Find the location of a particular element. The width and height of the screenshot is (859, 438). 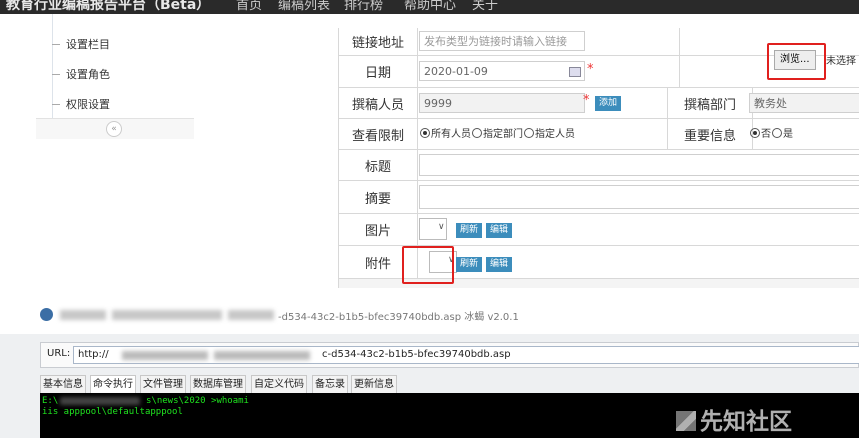

tab-basic-info: 基本信息 is located at coordinates (63, 384).